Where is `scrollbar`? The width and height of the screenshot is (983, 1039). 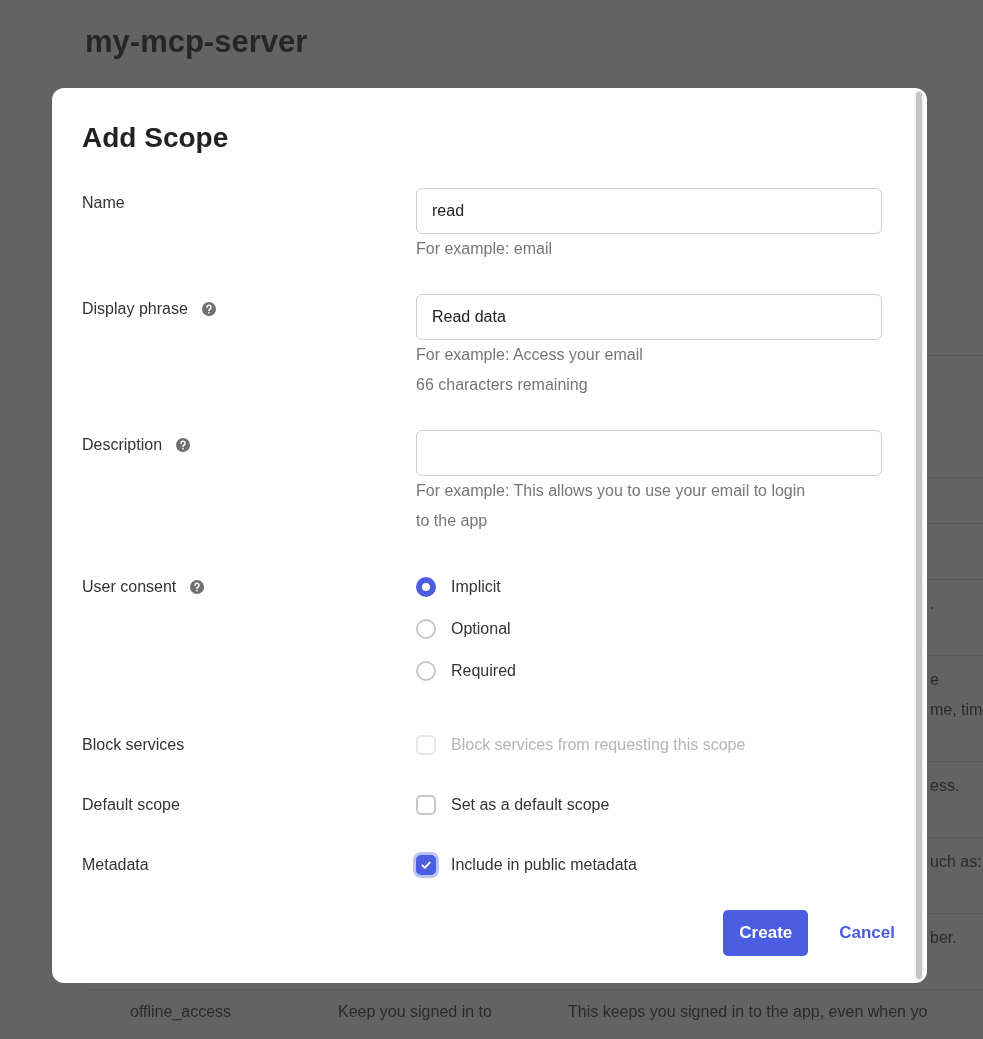
scrollbar is located at coordinates (919, 535).